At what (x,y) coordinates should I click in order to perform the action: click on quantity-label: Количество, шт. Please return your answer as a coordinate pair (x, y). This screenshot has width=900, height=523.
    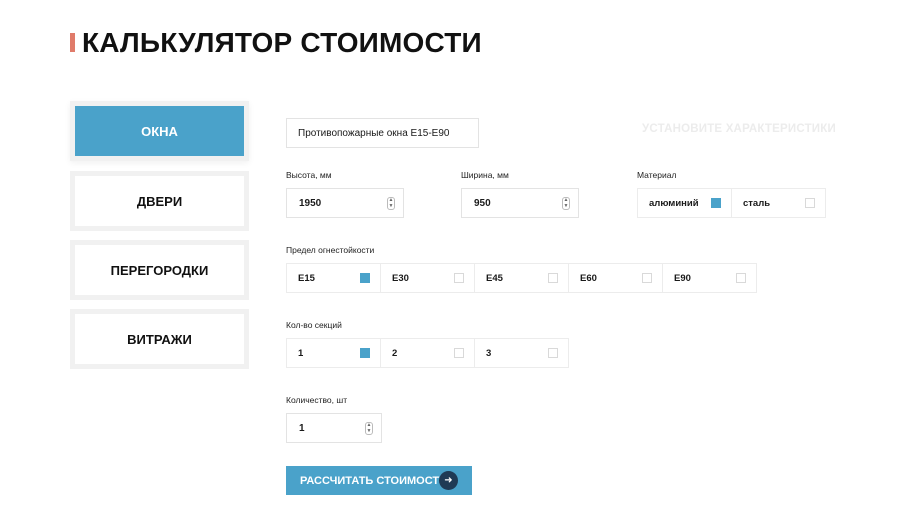
    Looking at the image, I should click on (317, 400).